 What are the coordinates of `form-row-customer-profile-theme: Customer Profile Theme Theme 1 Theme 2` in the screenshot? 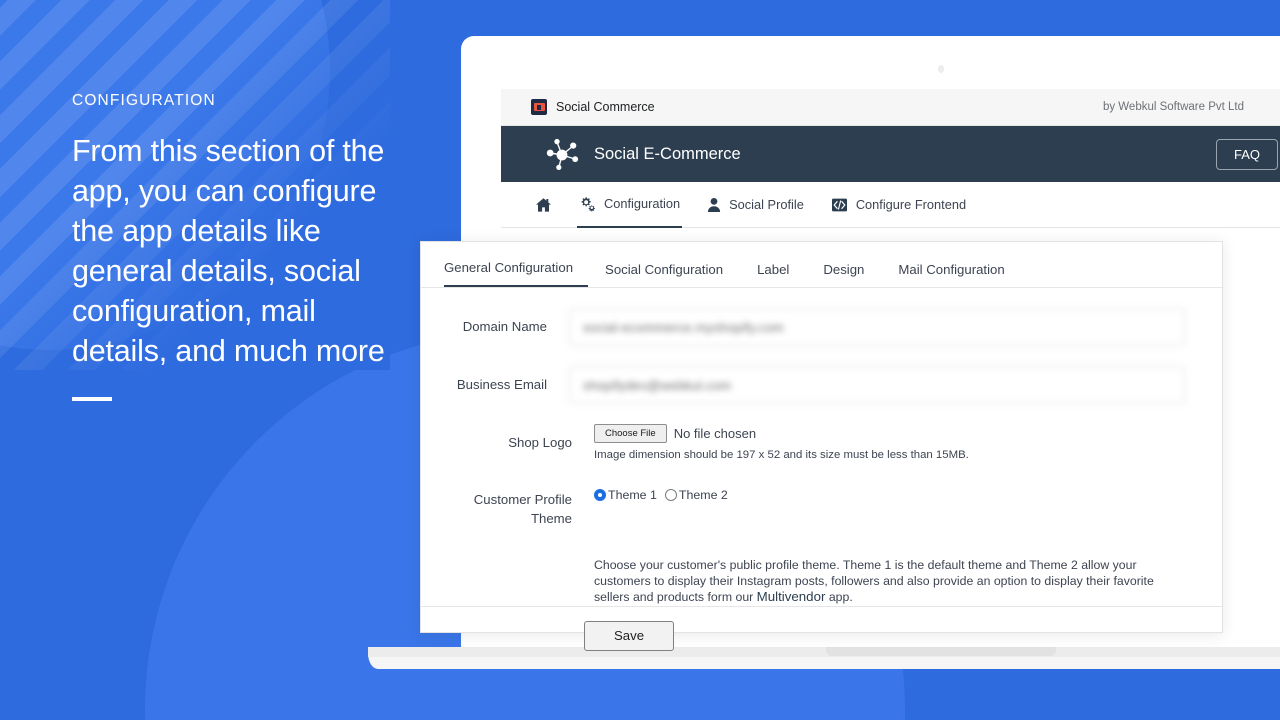 It's located at (827, 504).